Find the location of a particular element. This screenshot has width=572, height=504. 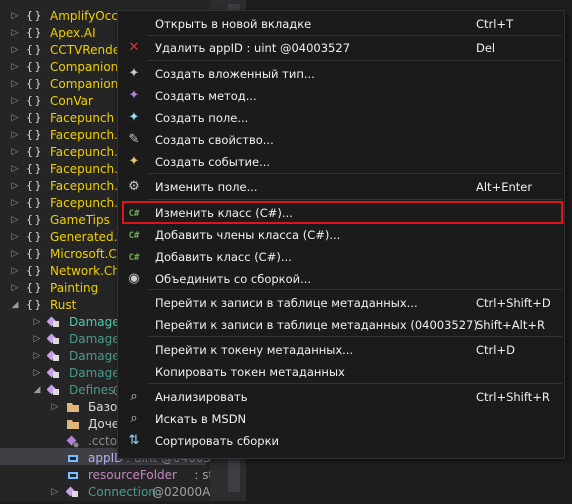

menu-item-shortcut: Ctrl+T is located at coordinates (495, 24).